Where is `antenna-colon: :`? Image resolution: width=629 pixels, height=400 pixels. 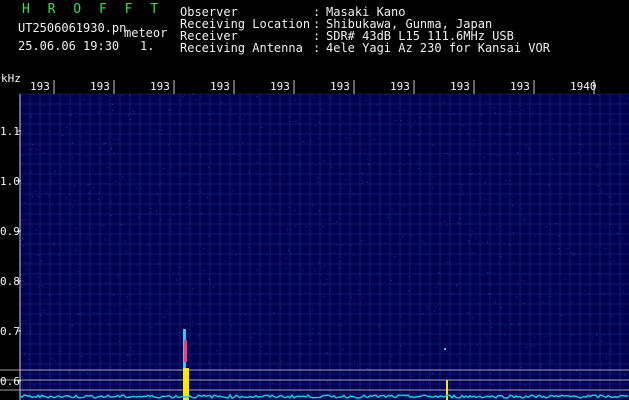
antenna-colon: : is located at coordinates (317, 48).